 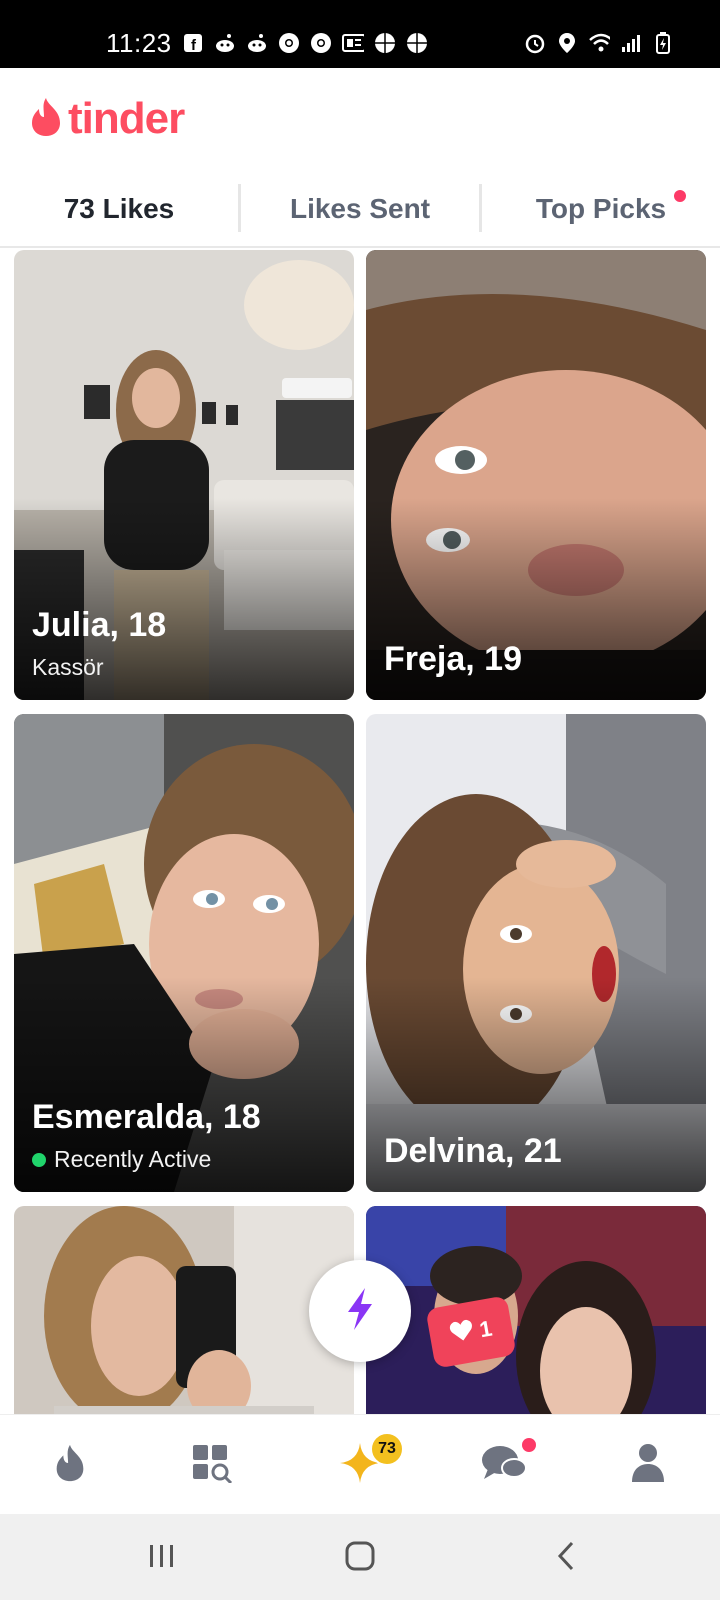 I want to click on tinder-logo: tinder, so click(x=106, y=119).